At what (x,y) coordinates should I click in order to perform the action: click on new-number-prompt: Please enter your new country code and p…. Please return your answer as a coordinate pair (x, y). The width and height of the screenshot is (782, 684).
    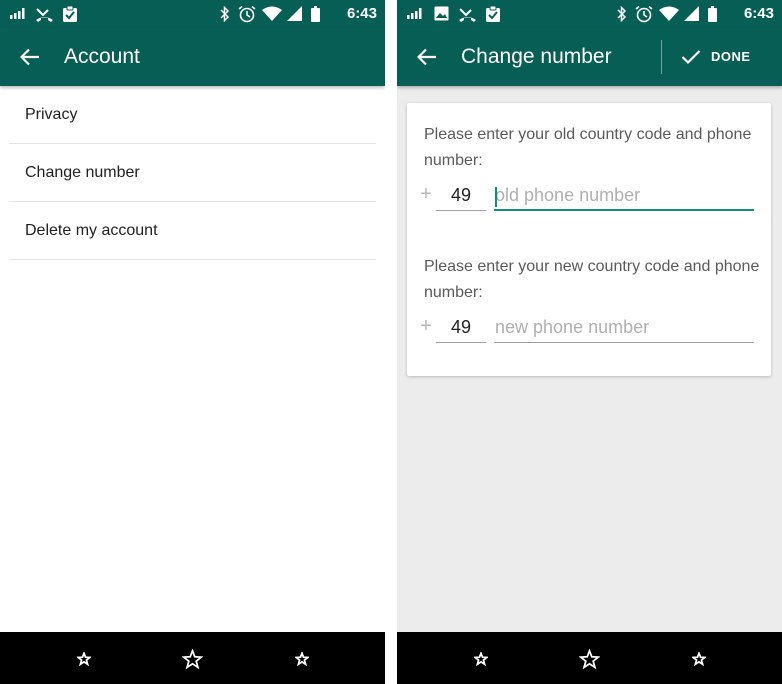
    Looking at the image, I should click on (592, 279).